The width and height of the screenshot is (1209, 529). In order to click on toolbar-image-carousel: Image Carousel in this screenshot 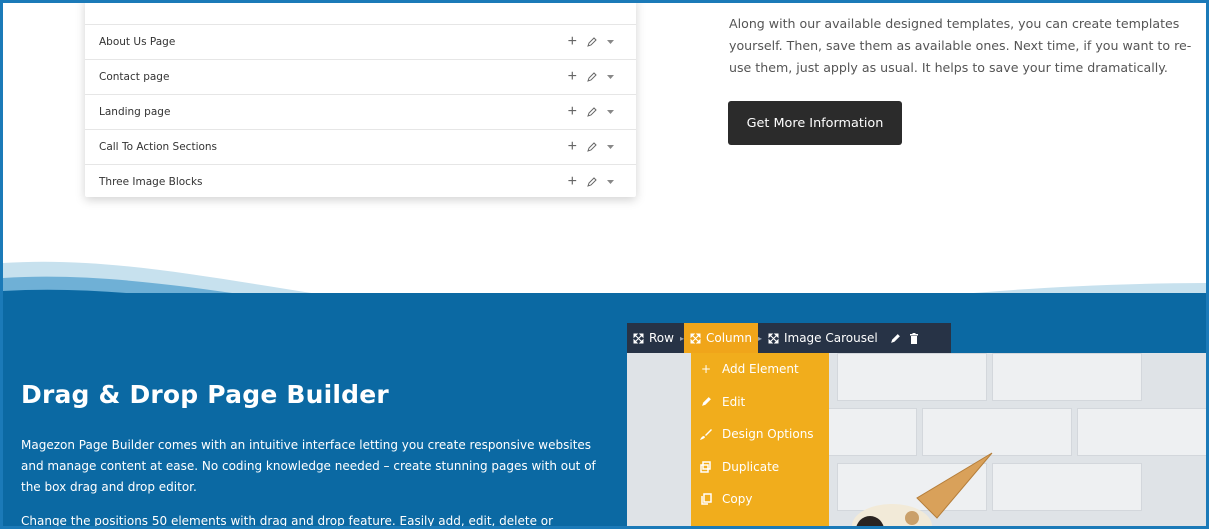, I will do `click(823, 338)`.